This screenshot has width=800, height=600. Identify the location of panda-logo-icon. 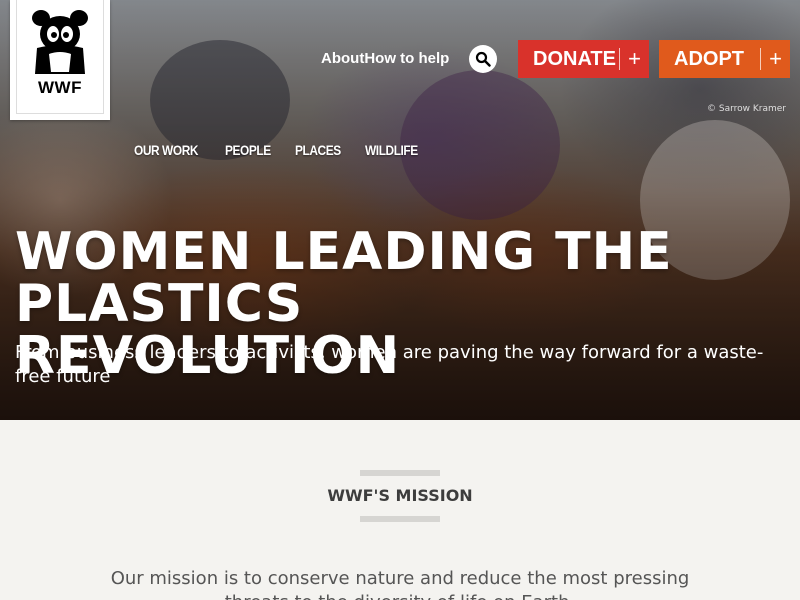
(60, 42).